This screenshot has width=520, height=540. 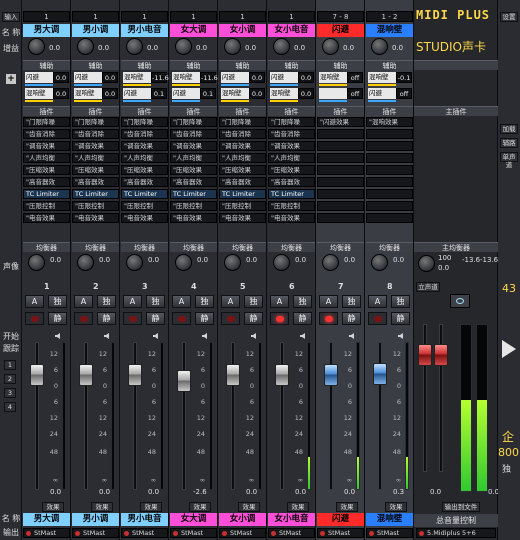 What do you see at coordinates (160, 77) in the screenshot?
I see `send-level: -11.6` at bounding box center [160, 77].